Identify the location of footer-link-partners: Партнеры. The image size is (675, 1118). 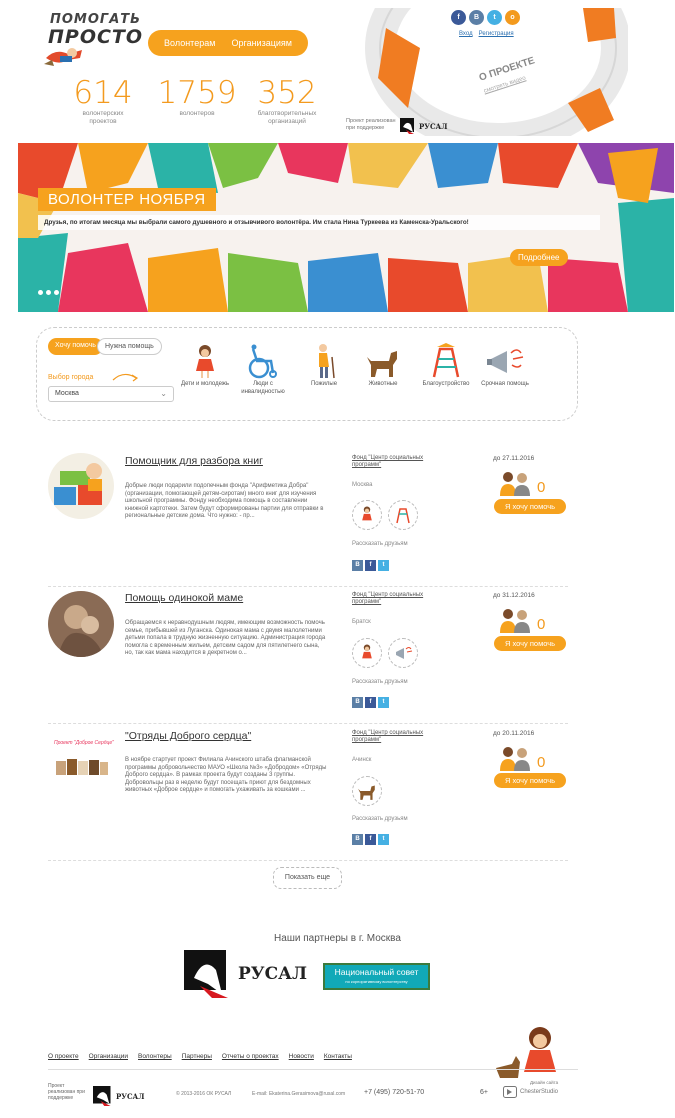
(197, 1056).